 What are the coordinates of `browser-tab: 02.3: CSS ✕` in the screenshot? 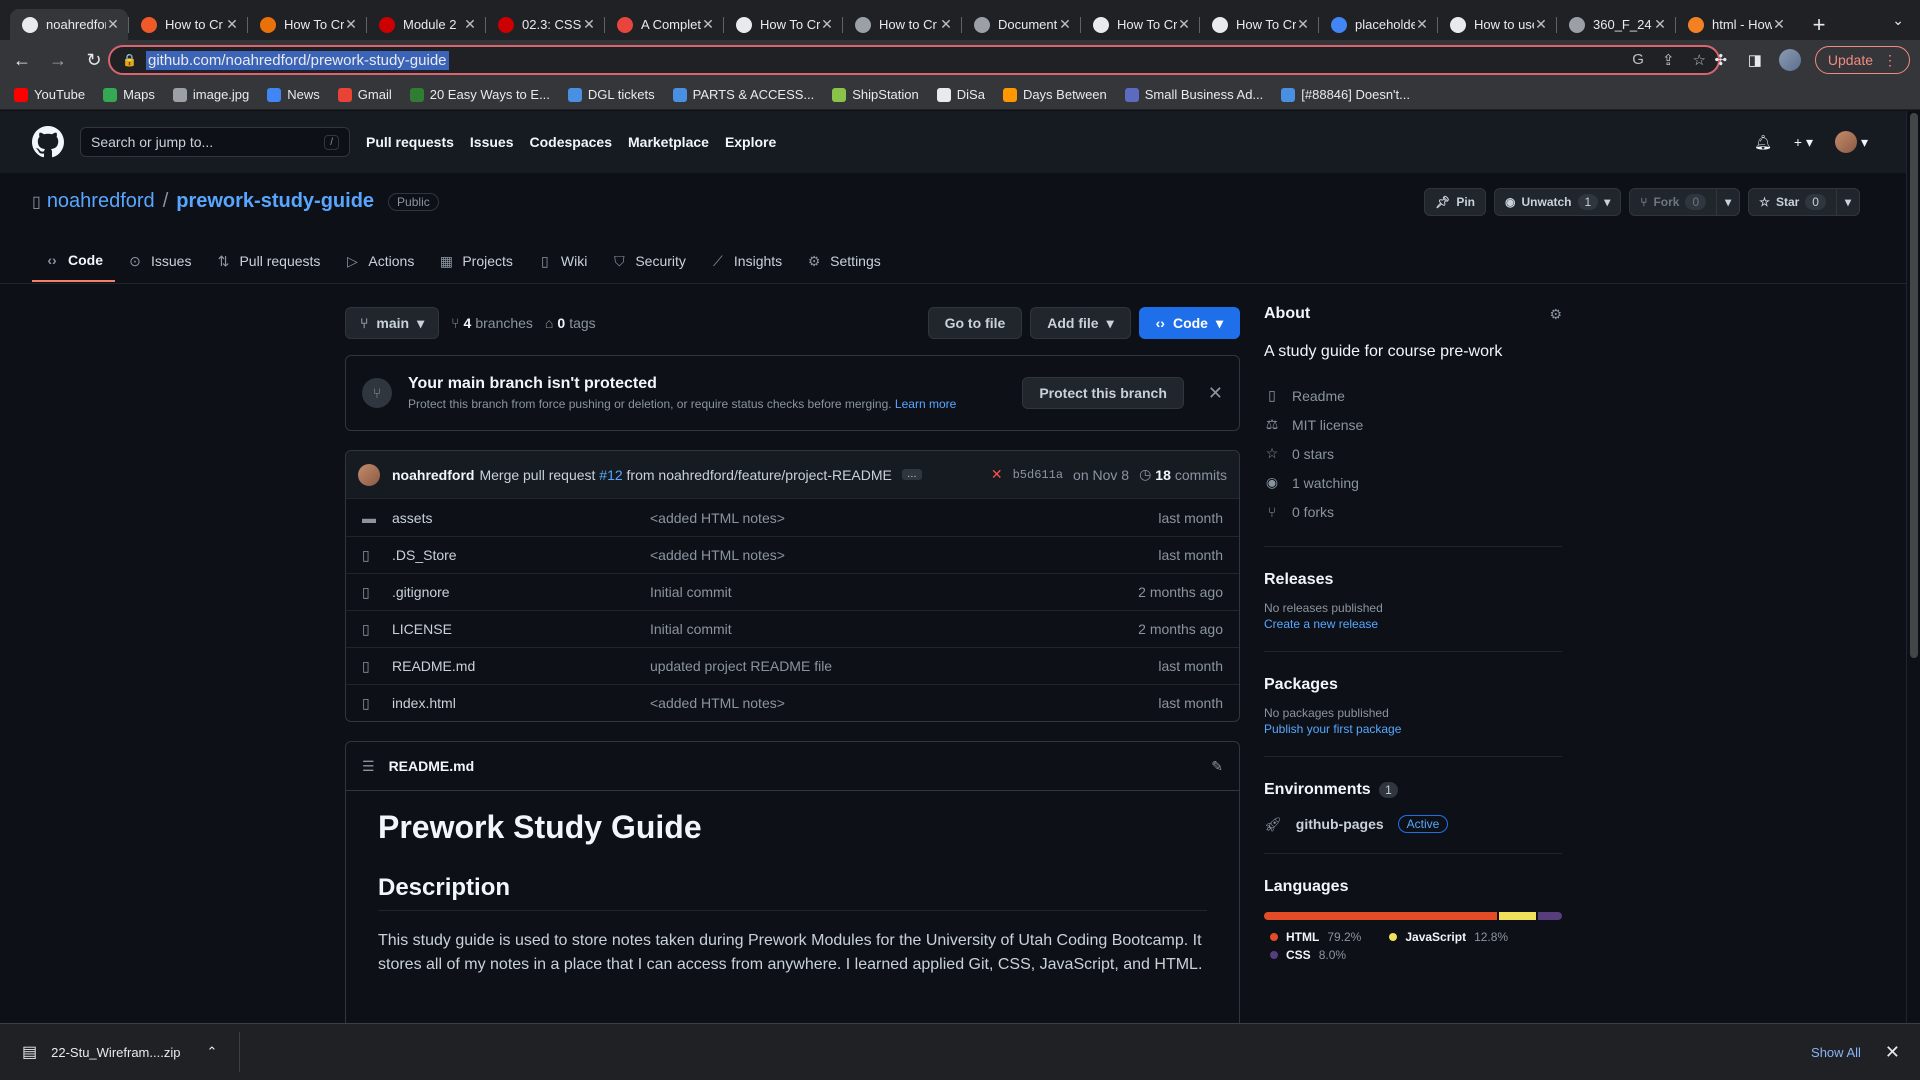 It's located at (544, 24).